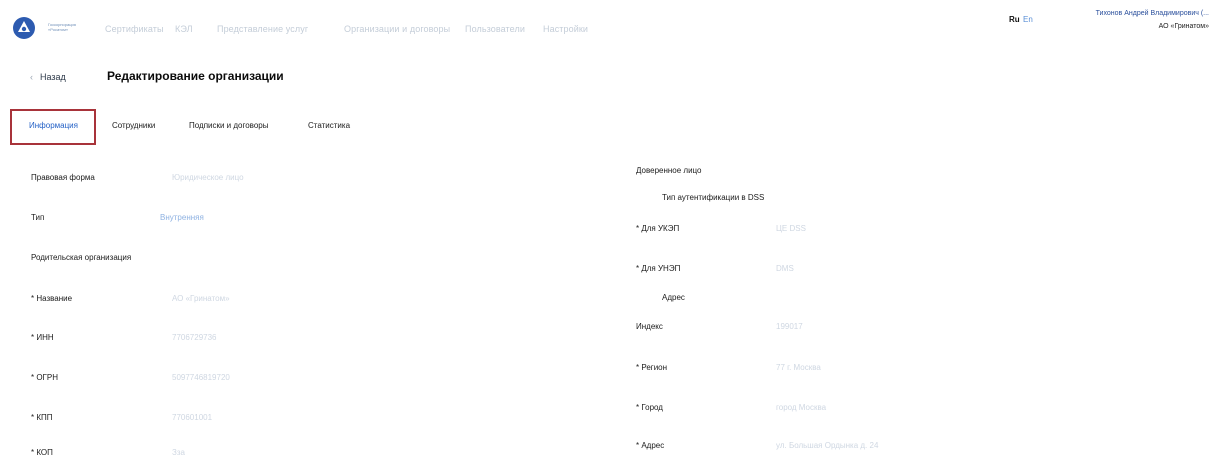  What do you see at coordinates (24, 28) in the screenshot?
I see `rosatom-logo-icon` at bounding box center [24, 28].